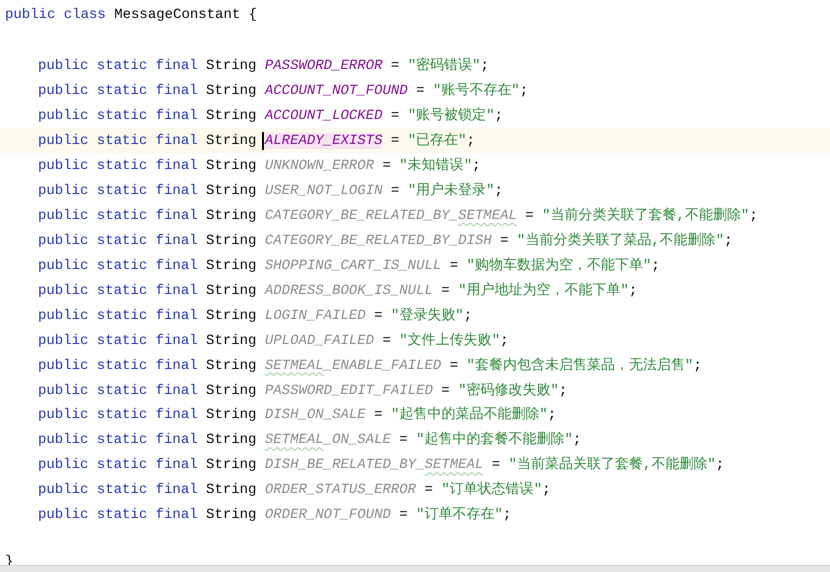  What do you see at coordinates (273, 340) in the screenshot?
I see `code-line: public static final String UPLOAD_FAILED = "文件上传失败";` at bounding box center [273, 340].